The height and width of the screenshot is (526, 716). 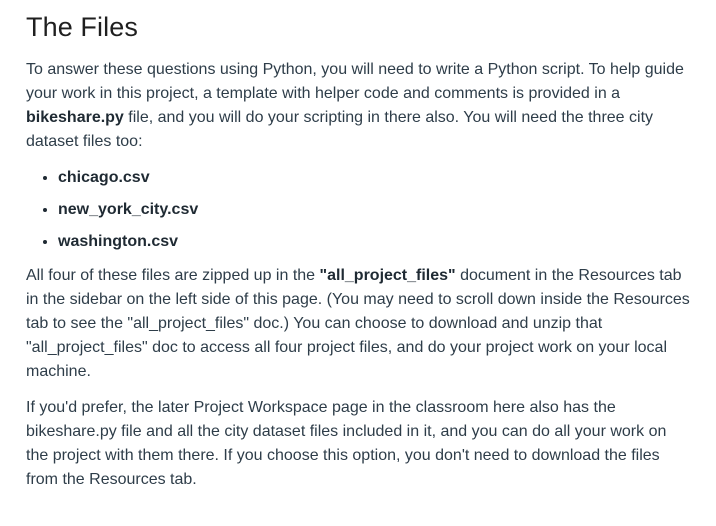 I want to click on bikeshare-filename: bikeshare.py, so click(x=75, y=117).